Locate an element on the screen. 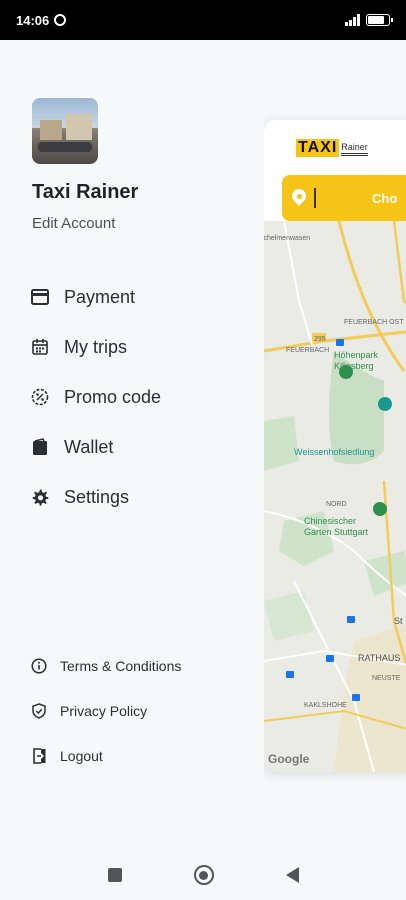 This screenshot has height=900, width=406. info-icon is located at coordinates (39, 666).